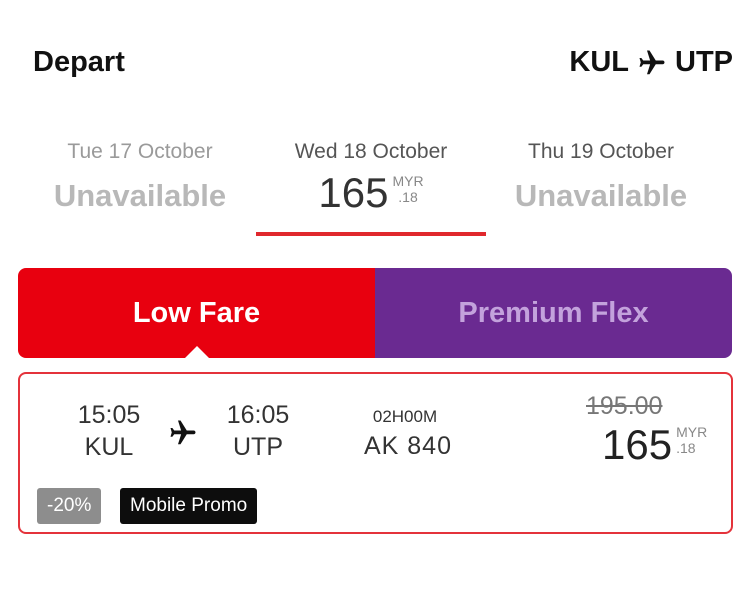  What do you see at coordinates (109, 415) in the screenshot?
I see `depart-time: 15:05` at bounding box center [109, 415].